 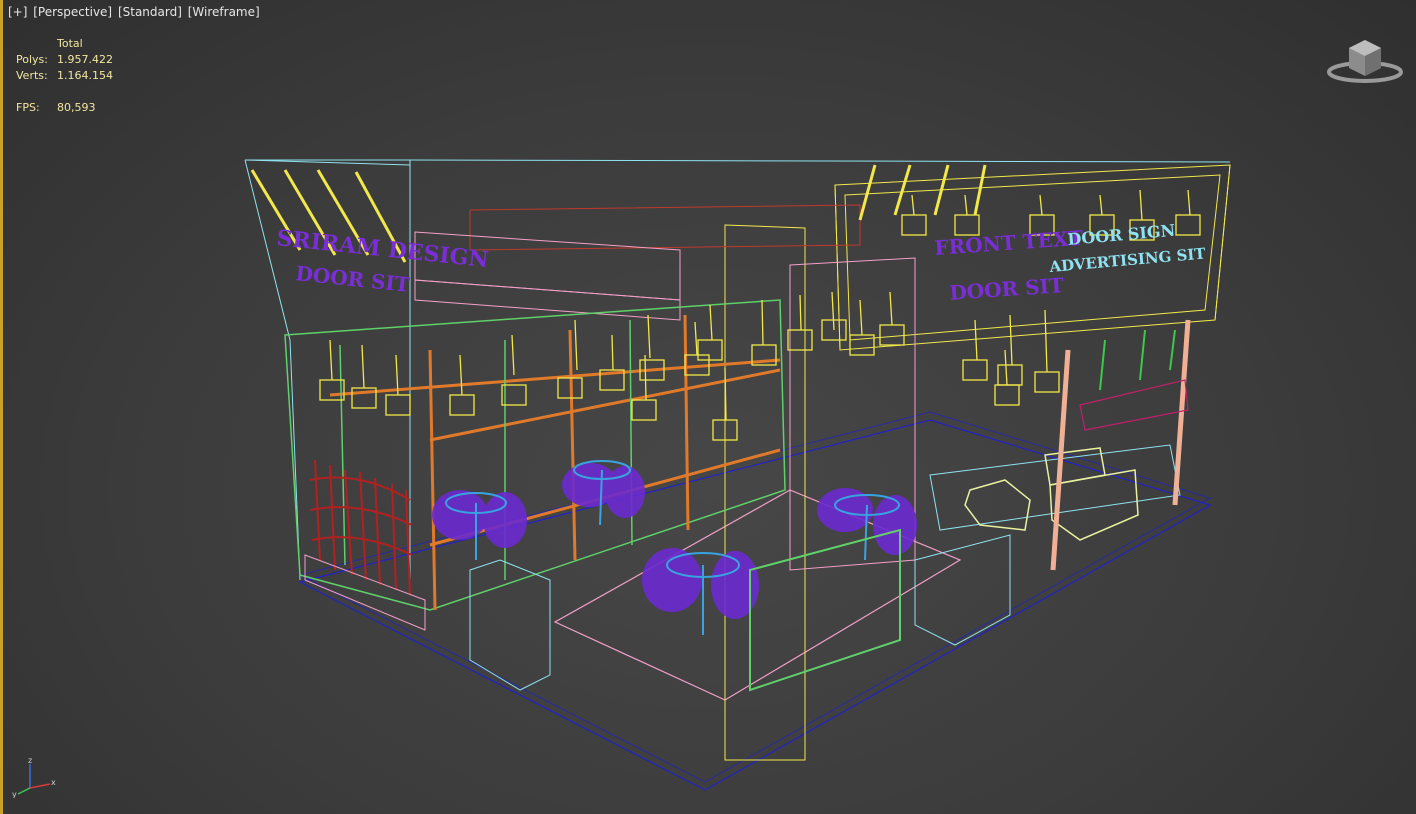 I want to click on svg-text: FRONT TEXT, so click(x=1009, y=243).